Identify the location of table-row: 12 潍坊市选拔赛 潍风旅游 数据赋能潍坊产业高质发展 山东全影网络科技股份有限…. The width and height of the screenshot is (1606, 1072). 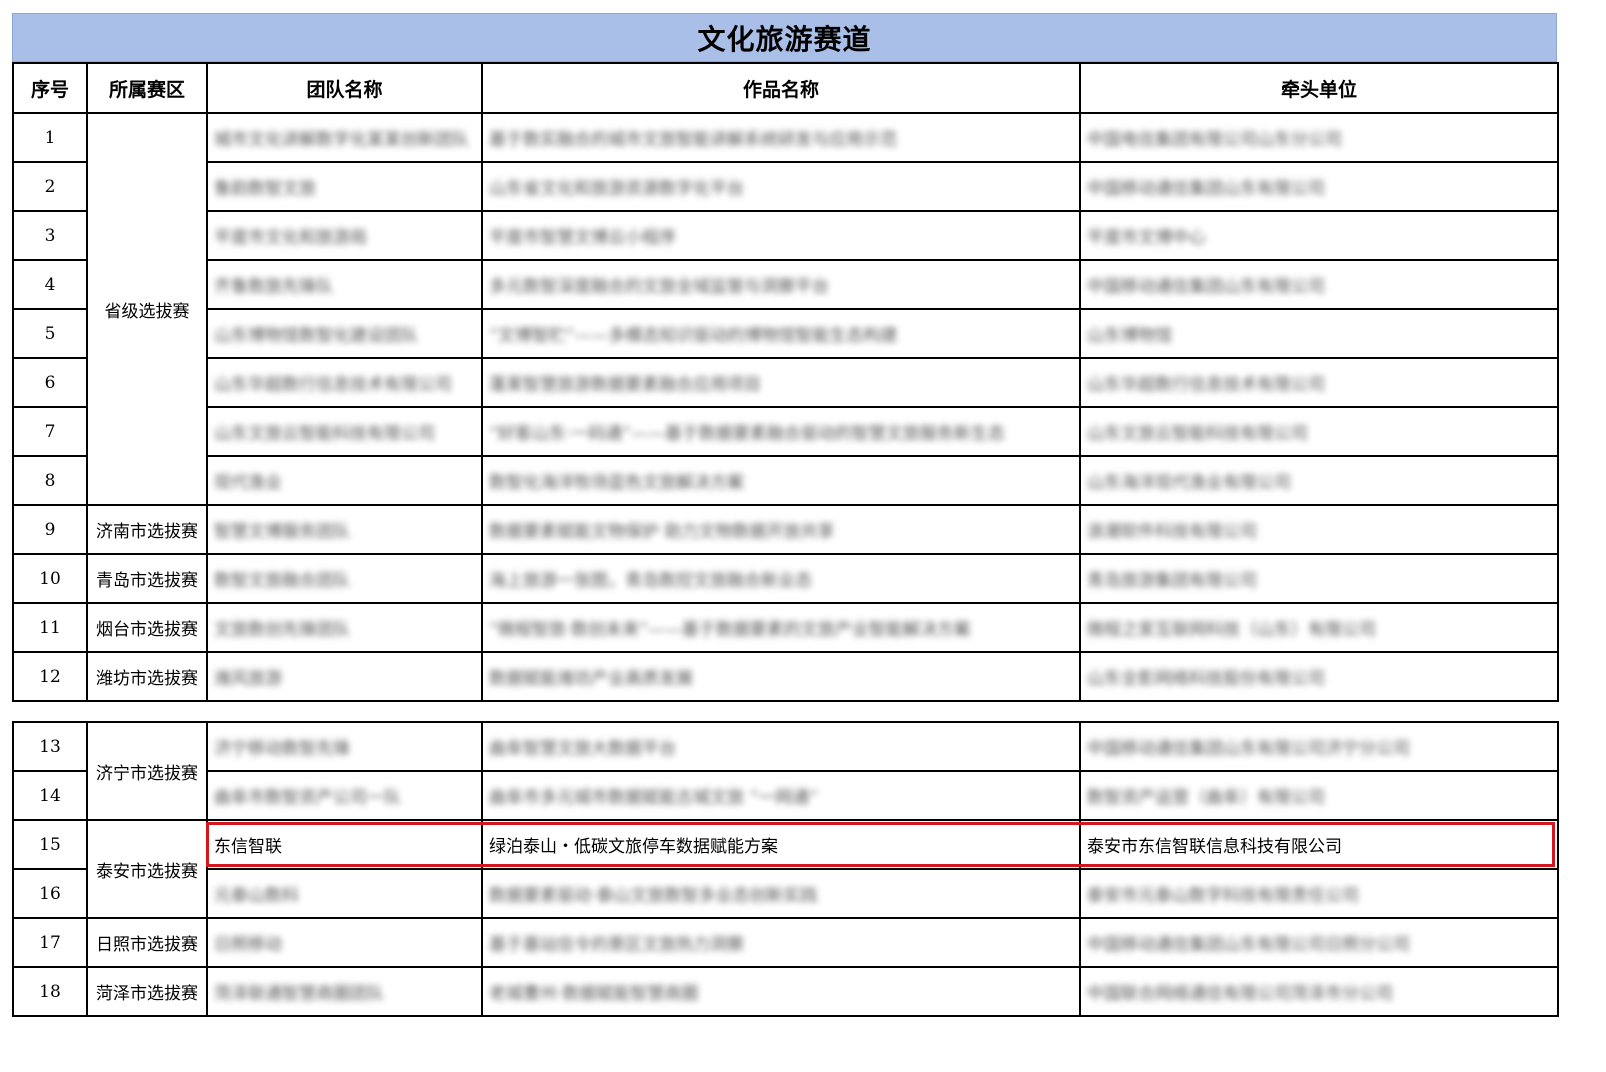
(785, 676).